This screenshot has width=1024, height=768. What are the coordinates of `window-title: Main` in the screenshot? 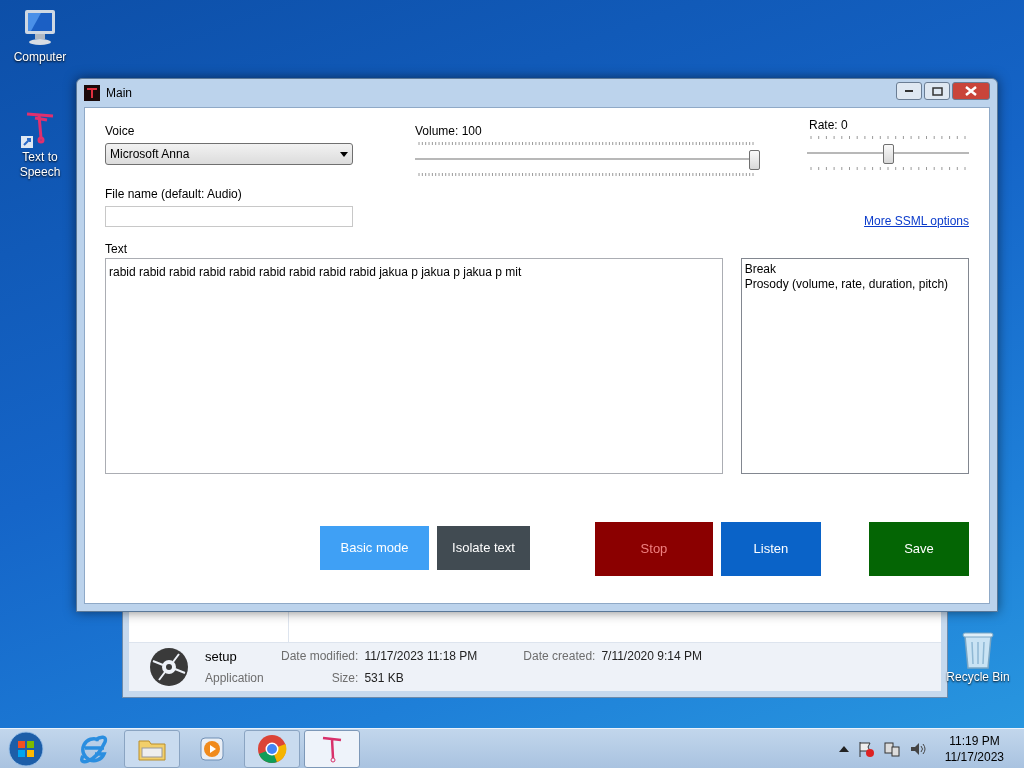 It's located at (119, 93).